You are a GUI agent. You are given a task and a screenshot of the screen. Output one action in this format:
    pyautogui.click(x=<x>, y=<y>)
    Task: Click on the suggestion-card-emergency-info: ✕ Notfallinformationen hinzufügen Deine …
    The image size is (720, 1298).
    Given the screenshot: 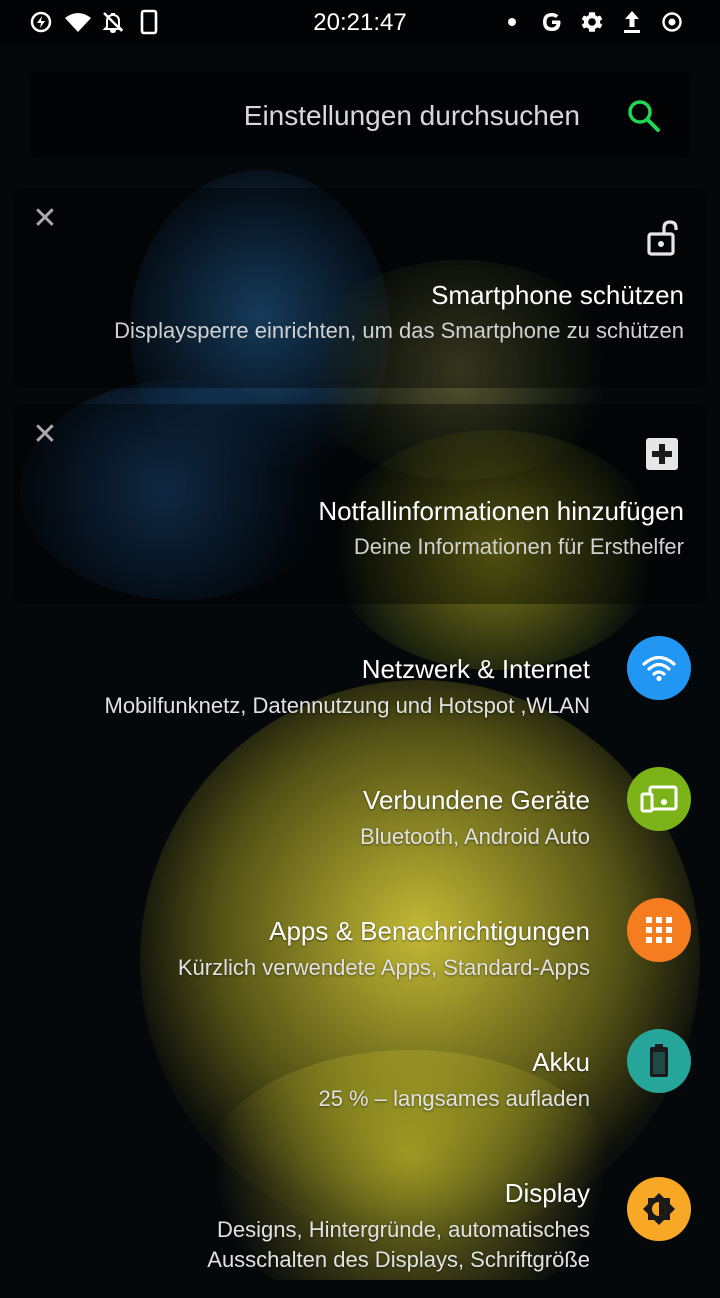 What is the action you would take?
    pyautogui.click(x=360, y=504)
    